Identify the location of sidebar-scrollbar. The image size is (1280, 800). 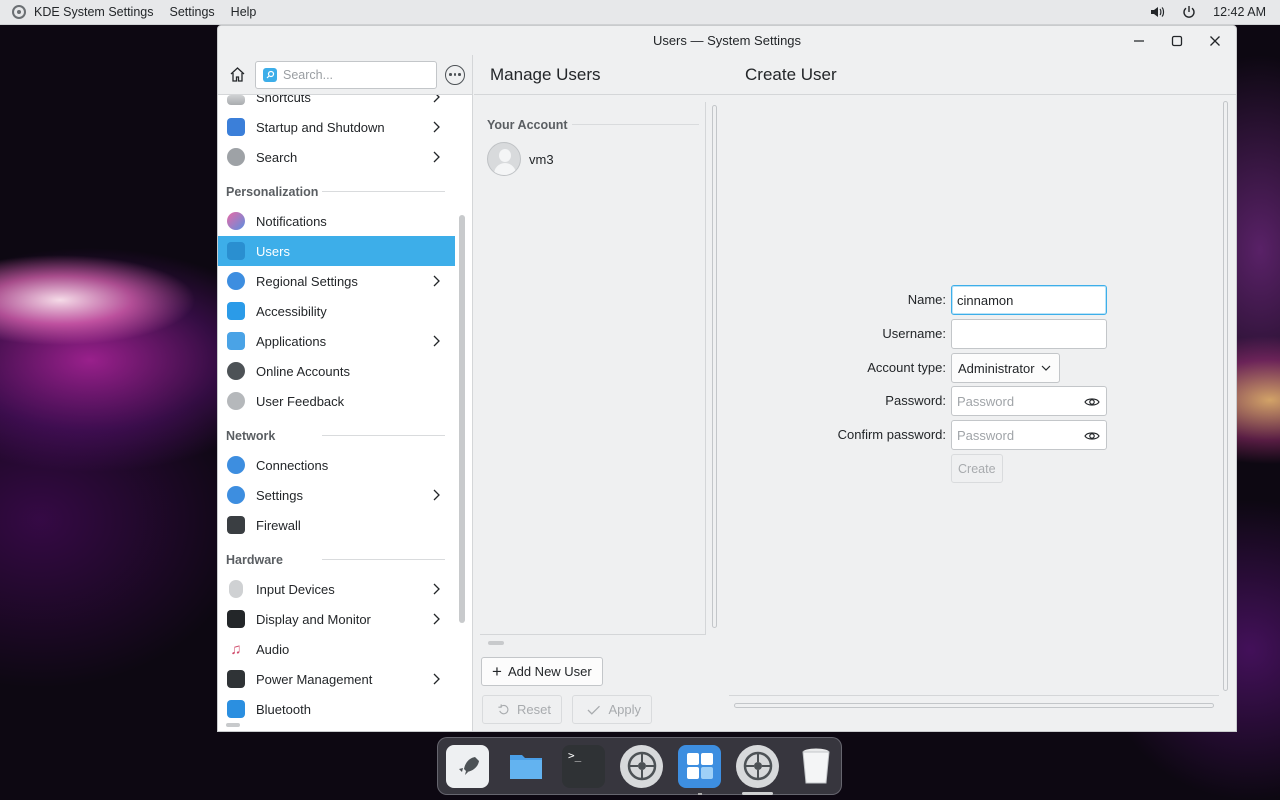
(462, 419).